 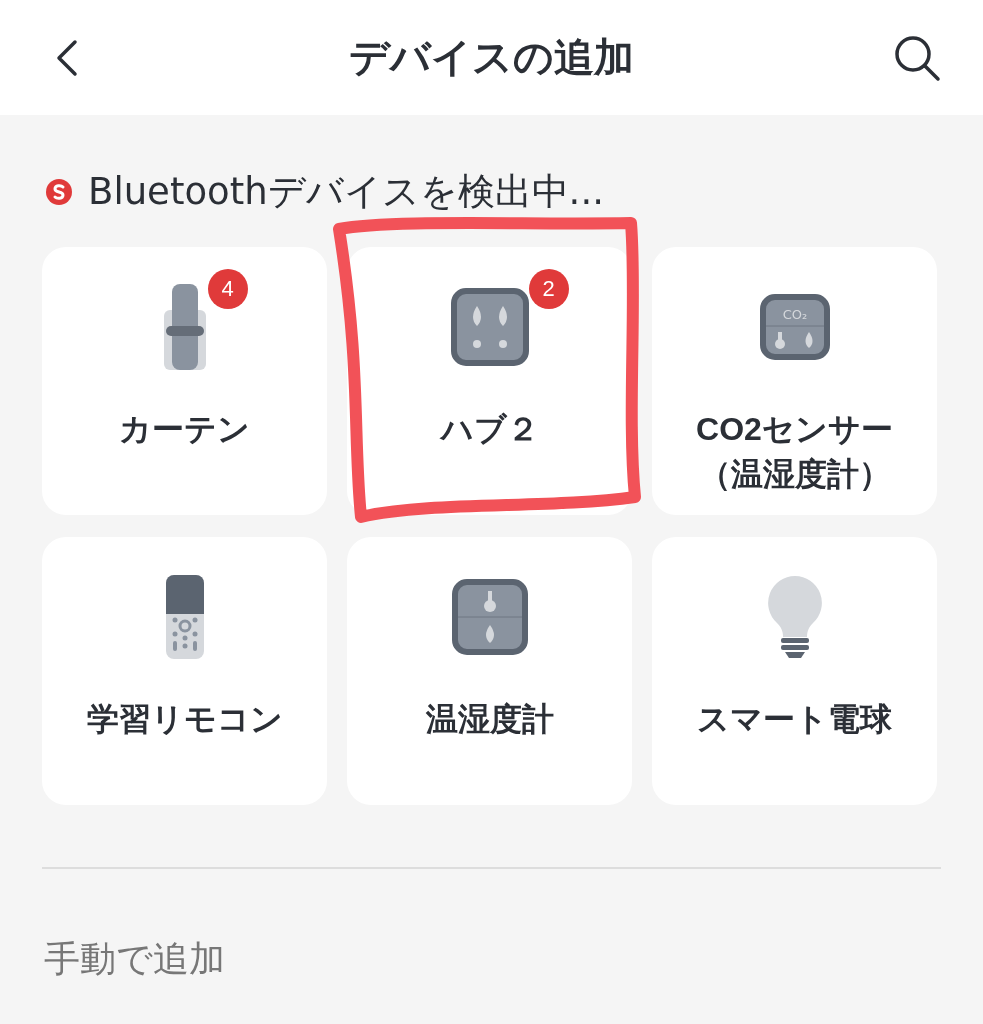 I want to click on device-name: 学習リモコン, so click(x=184, y=719).